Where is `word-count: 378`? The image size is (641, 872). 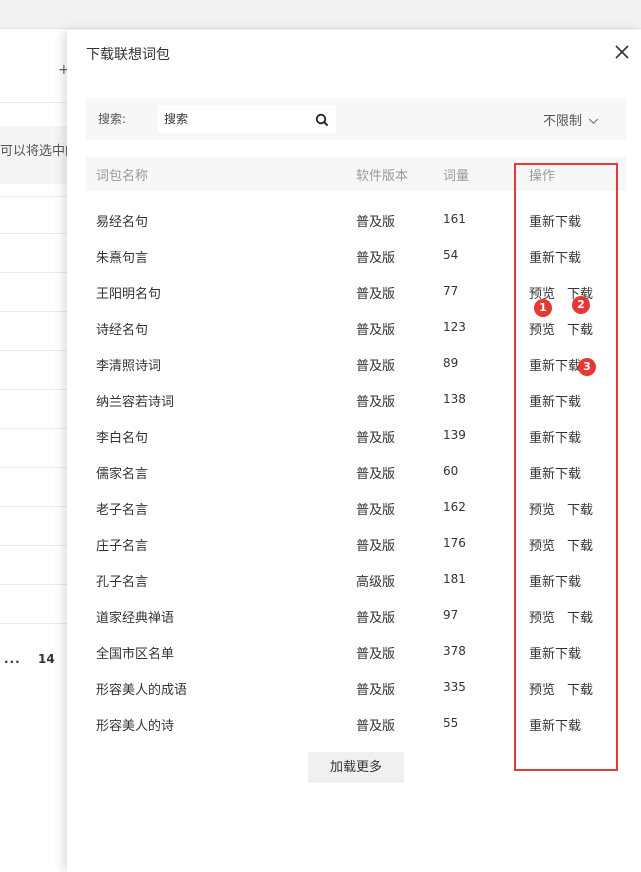 word-count: 378 is located at coordinates (454, 651).